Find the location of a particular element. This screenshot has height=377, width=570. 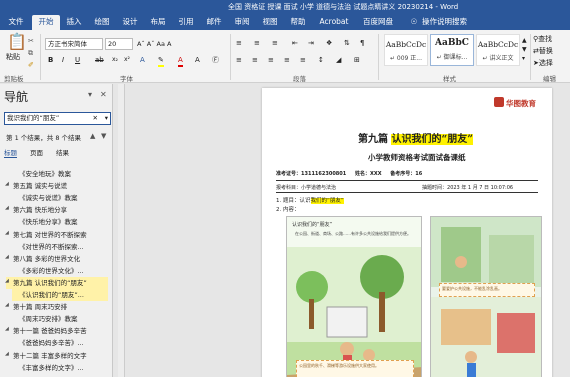

font-color-icon: A is located at coordinates (180, 61).